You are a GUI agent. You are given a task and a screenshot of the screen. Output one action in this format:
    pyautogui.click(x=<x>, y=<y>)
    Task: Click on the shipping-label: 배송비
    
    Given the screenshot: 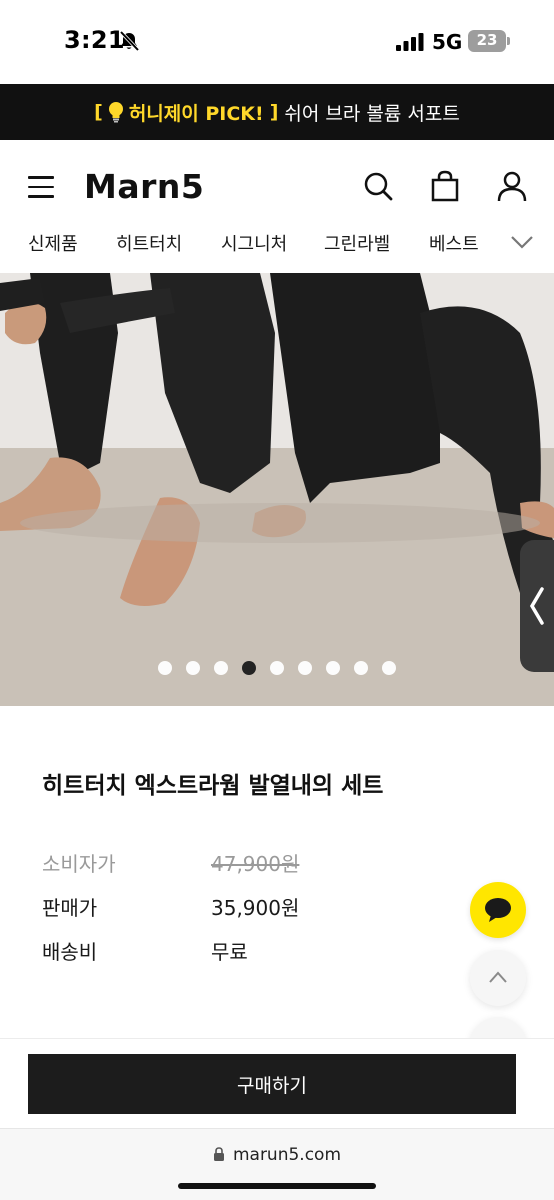 What is the action you would take?
    pyautogui.click(x=70, y=952)
    